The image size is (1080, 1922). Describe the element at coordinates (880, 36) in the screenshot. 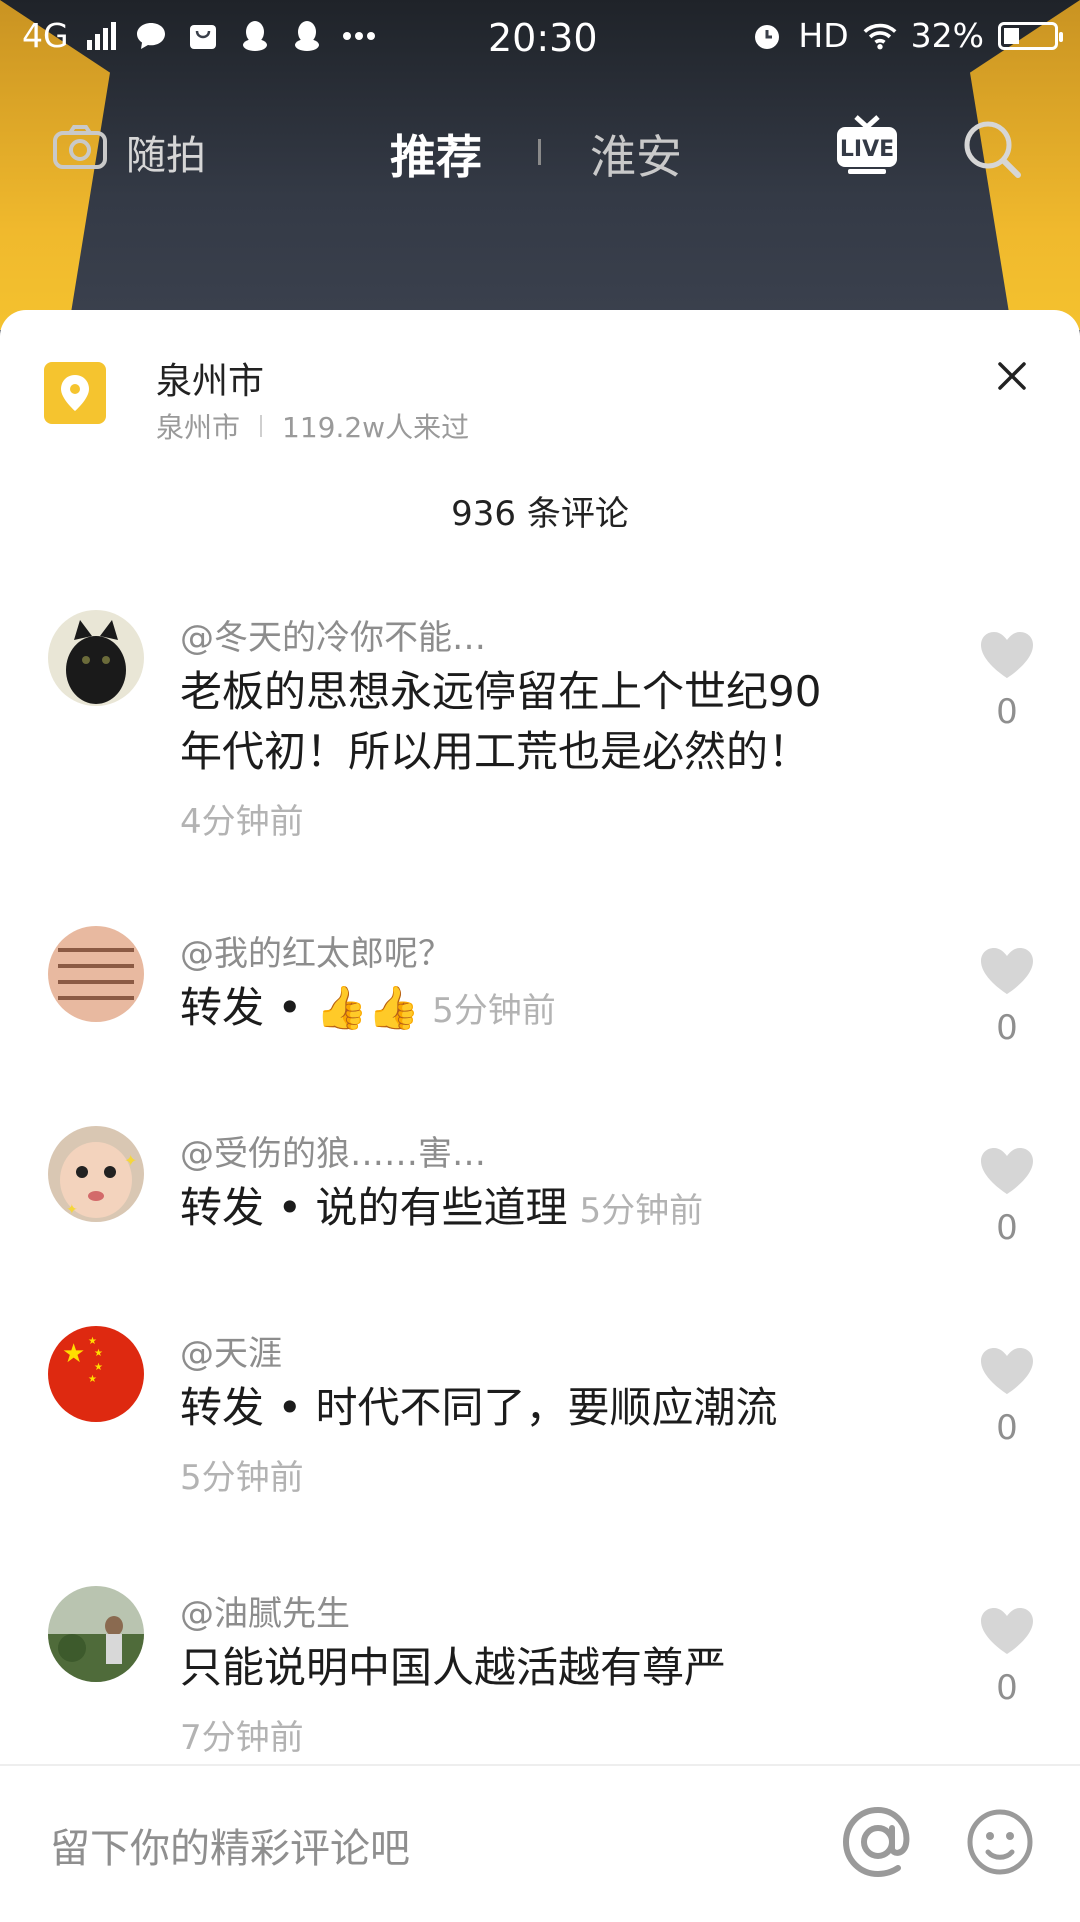

I see `wifi-icon` at that location.